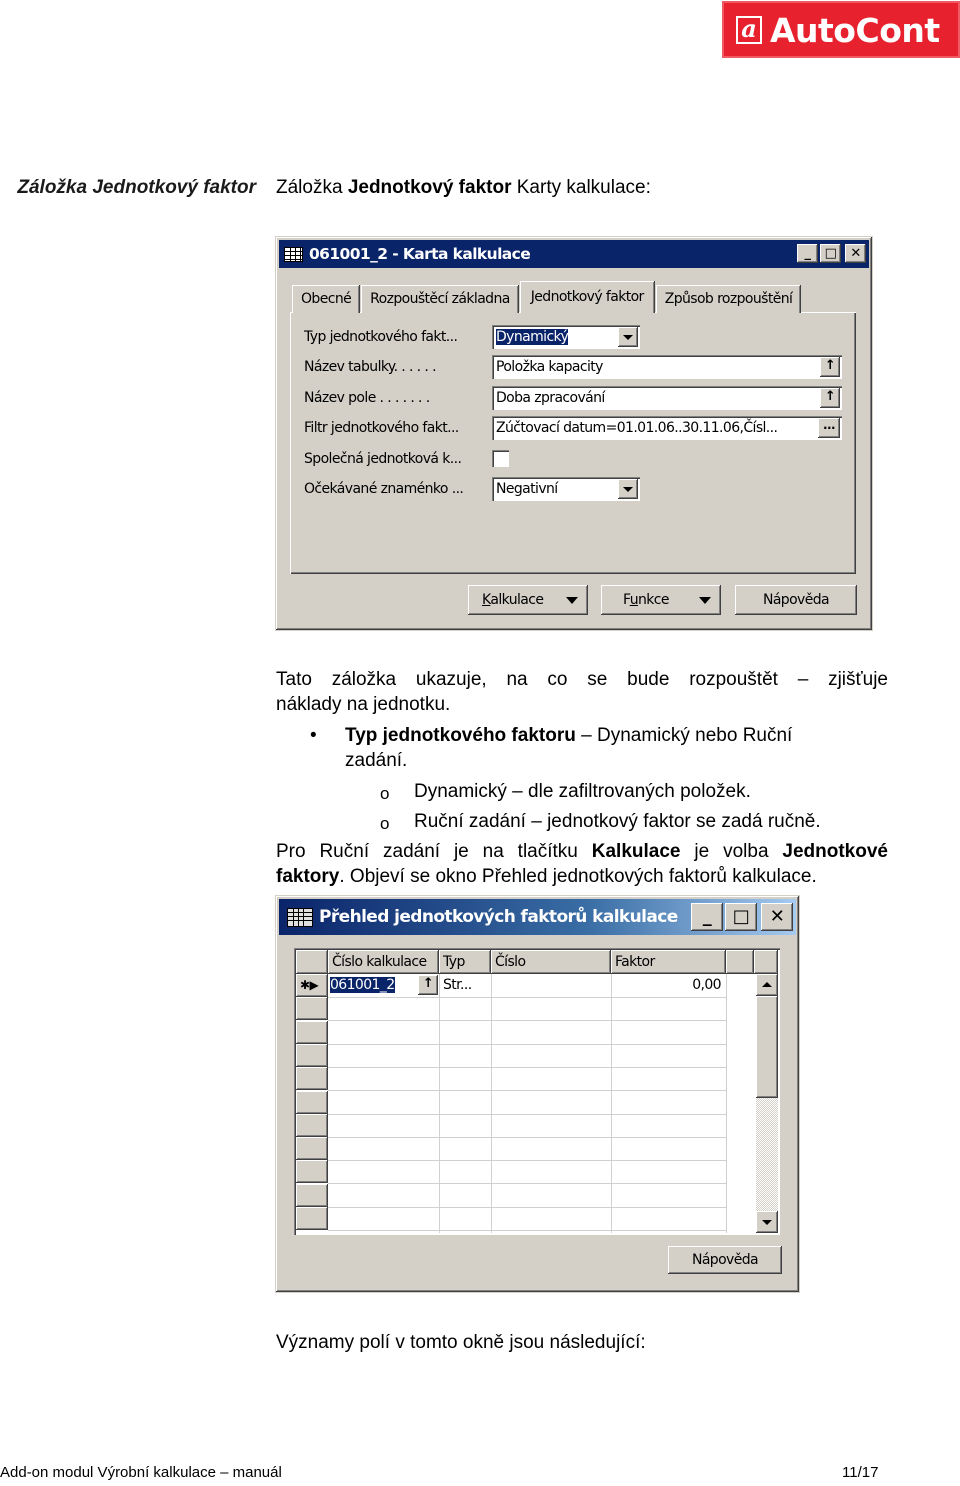 The image size is (960, 1486). Describe the element at coordinates (500, 458) in the screenshot. I see `spolecna-checkbox` at that location.